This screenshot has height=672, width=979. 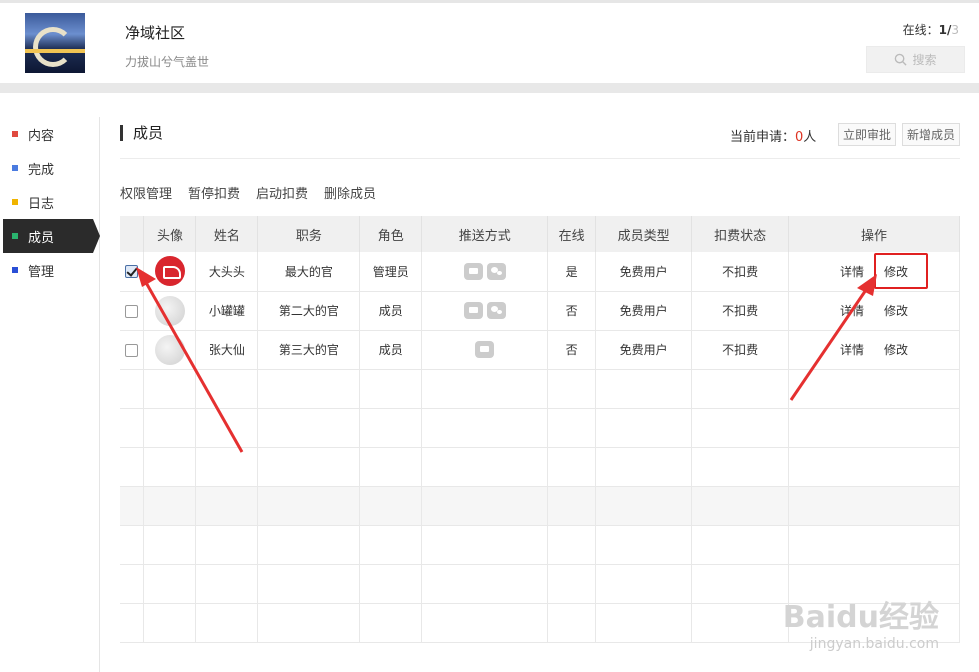 What do you see at coordinates (485, 234) in the screenshot?
I see `col-header-push: 推送方式` at bounding box center [485, 234].